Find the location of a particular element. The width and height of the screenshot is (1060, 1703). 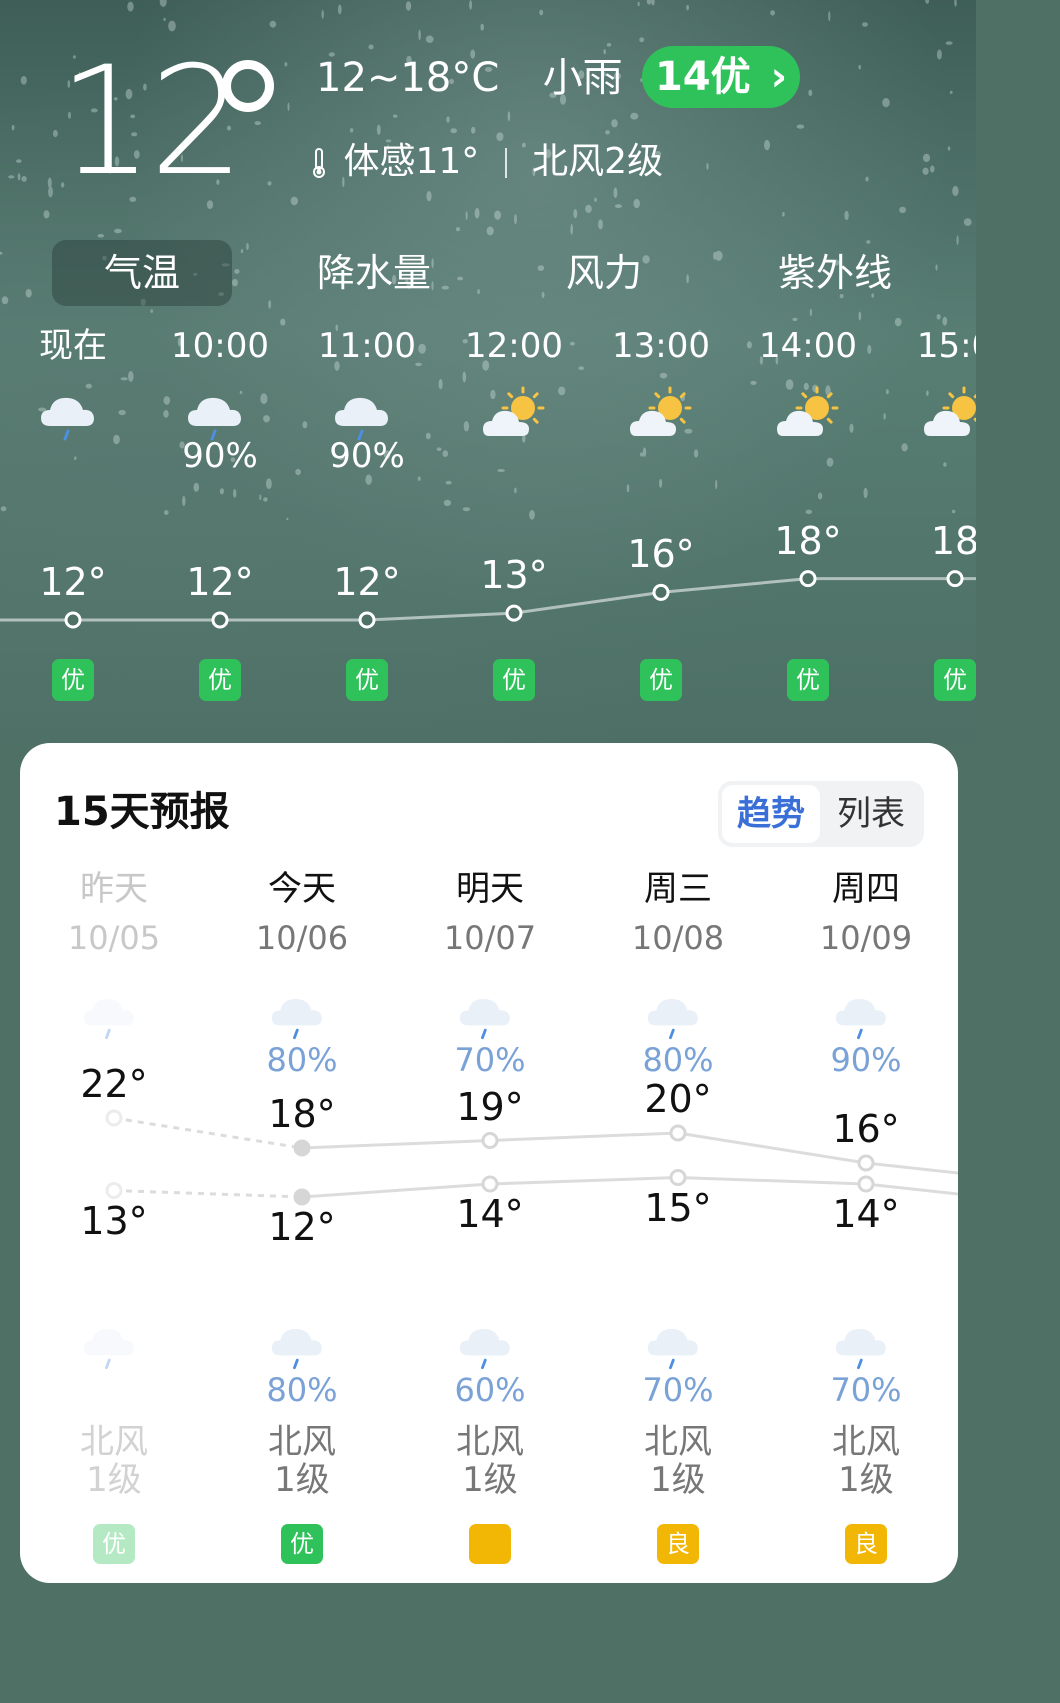

day-aqi-badge: 良 is located at coordinates (678, 1544).